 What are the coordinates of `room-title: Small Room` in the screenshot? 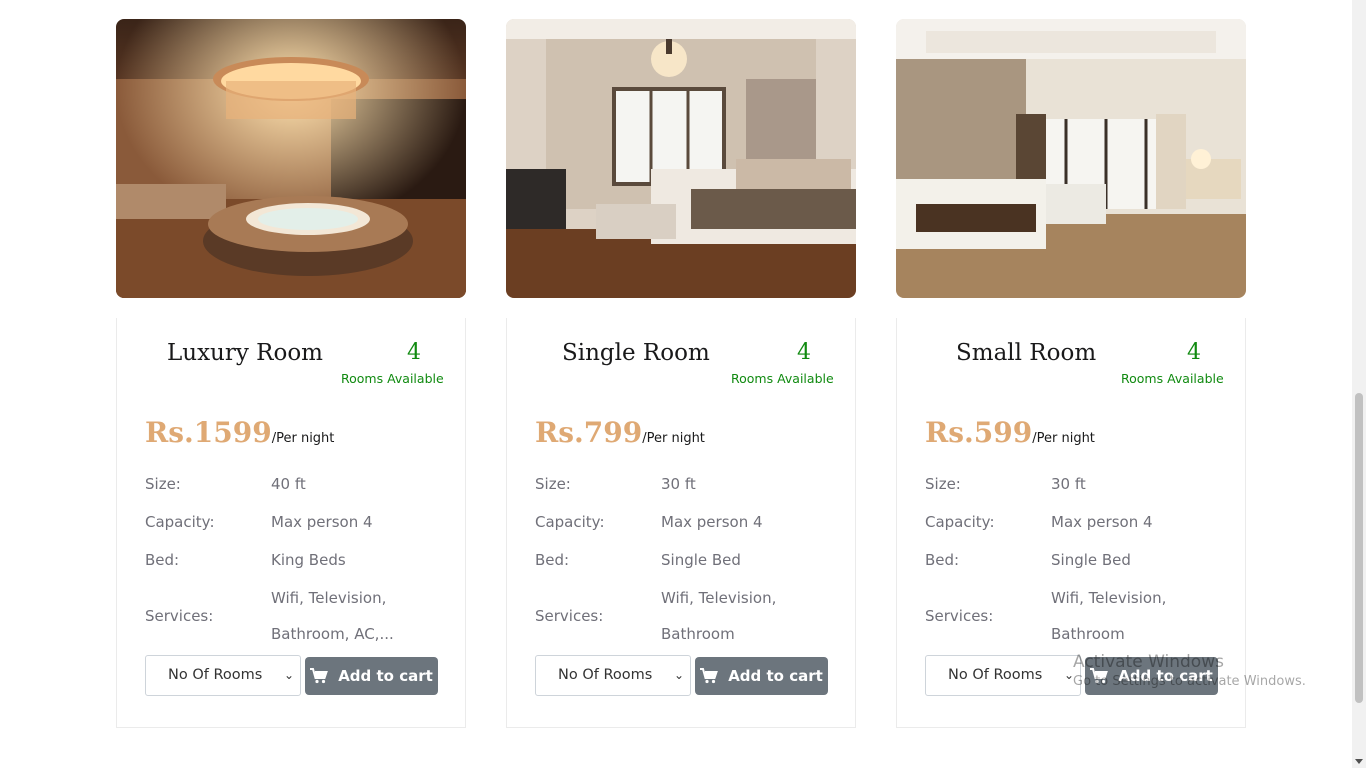 It's located at (1026, 353).